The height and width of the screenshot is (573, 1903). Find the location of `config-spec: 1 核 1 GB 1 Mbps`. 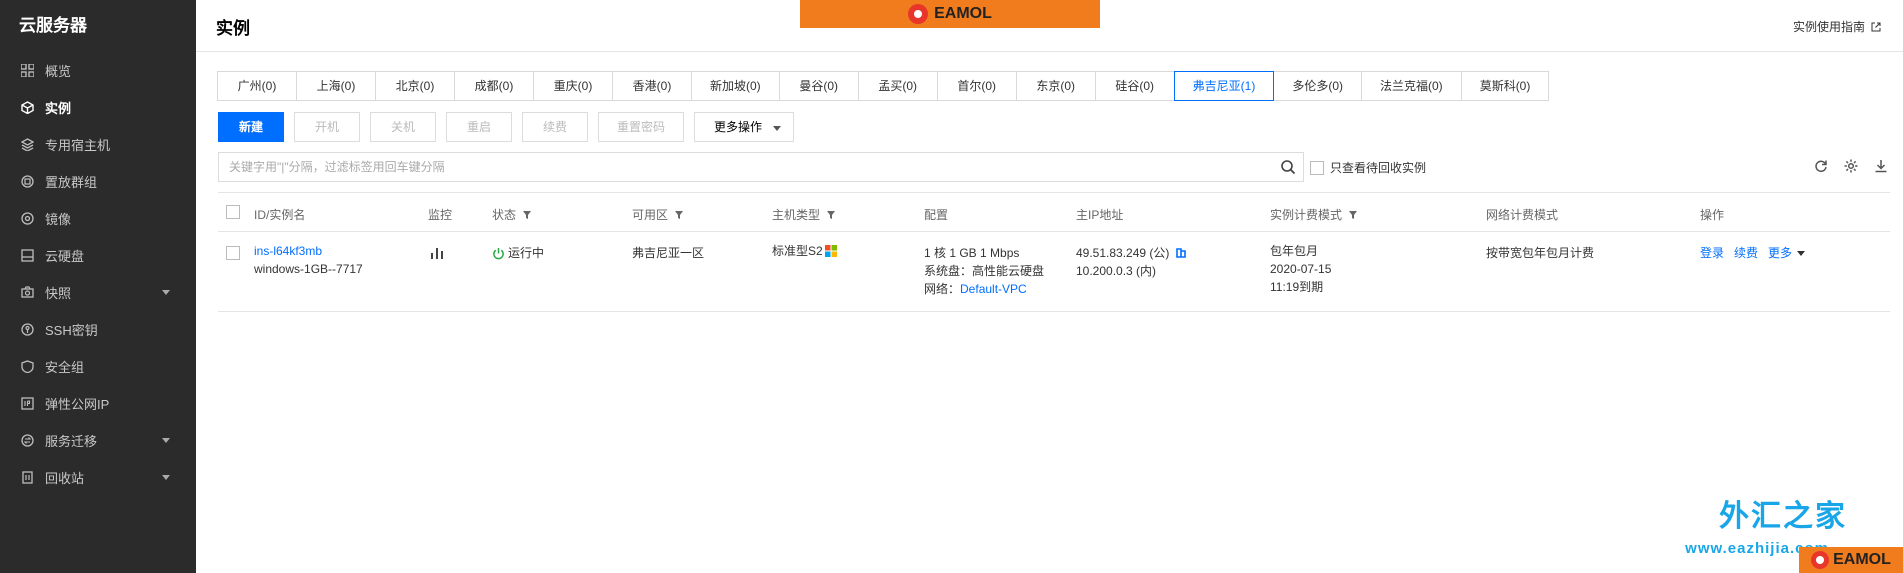

config-spec: 1 核 1 GB 1 Mbps is located at coordinates (972, 253).